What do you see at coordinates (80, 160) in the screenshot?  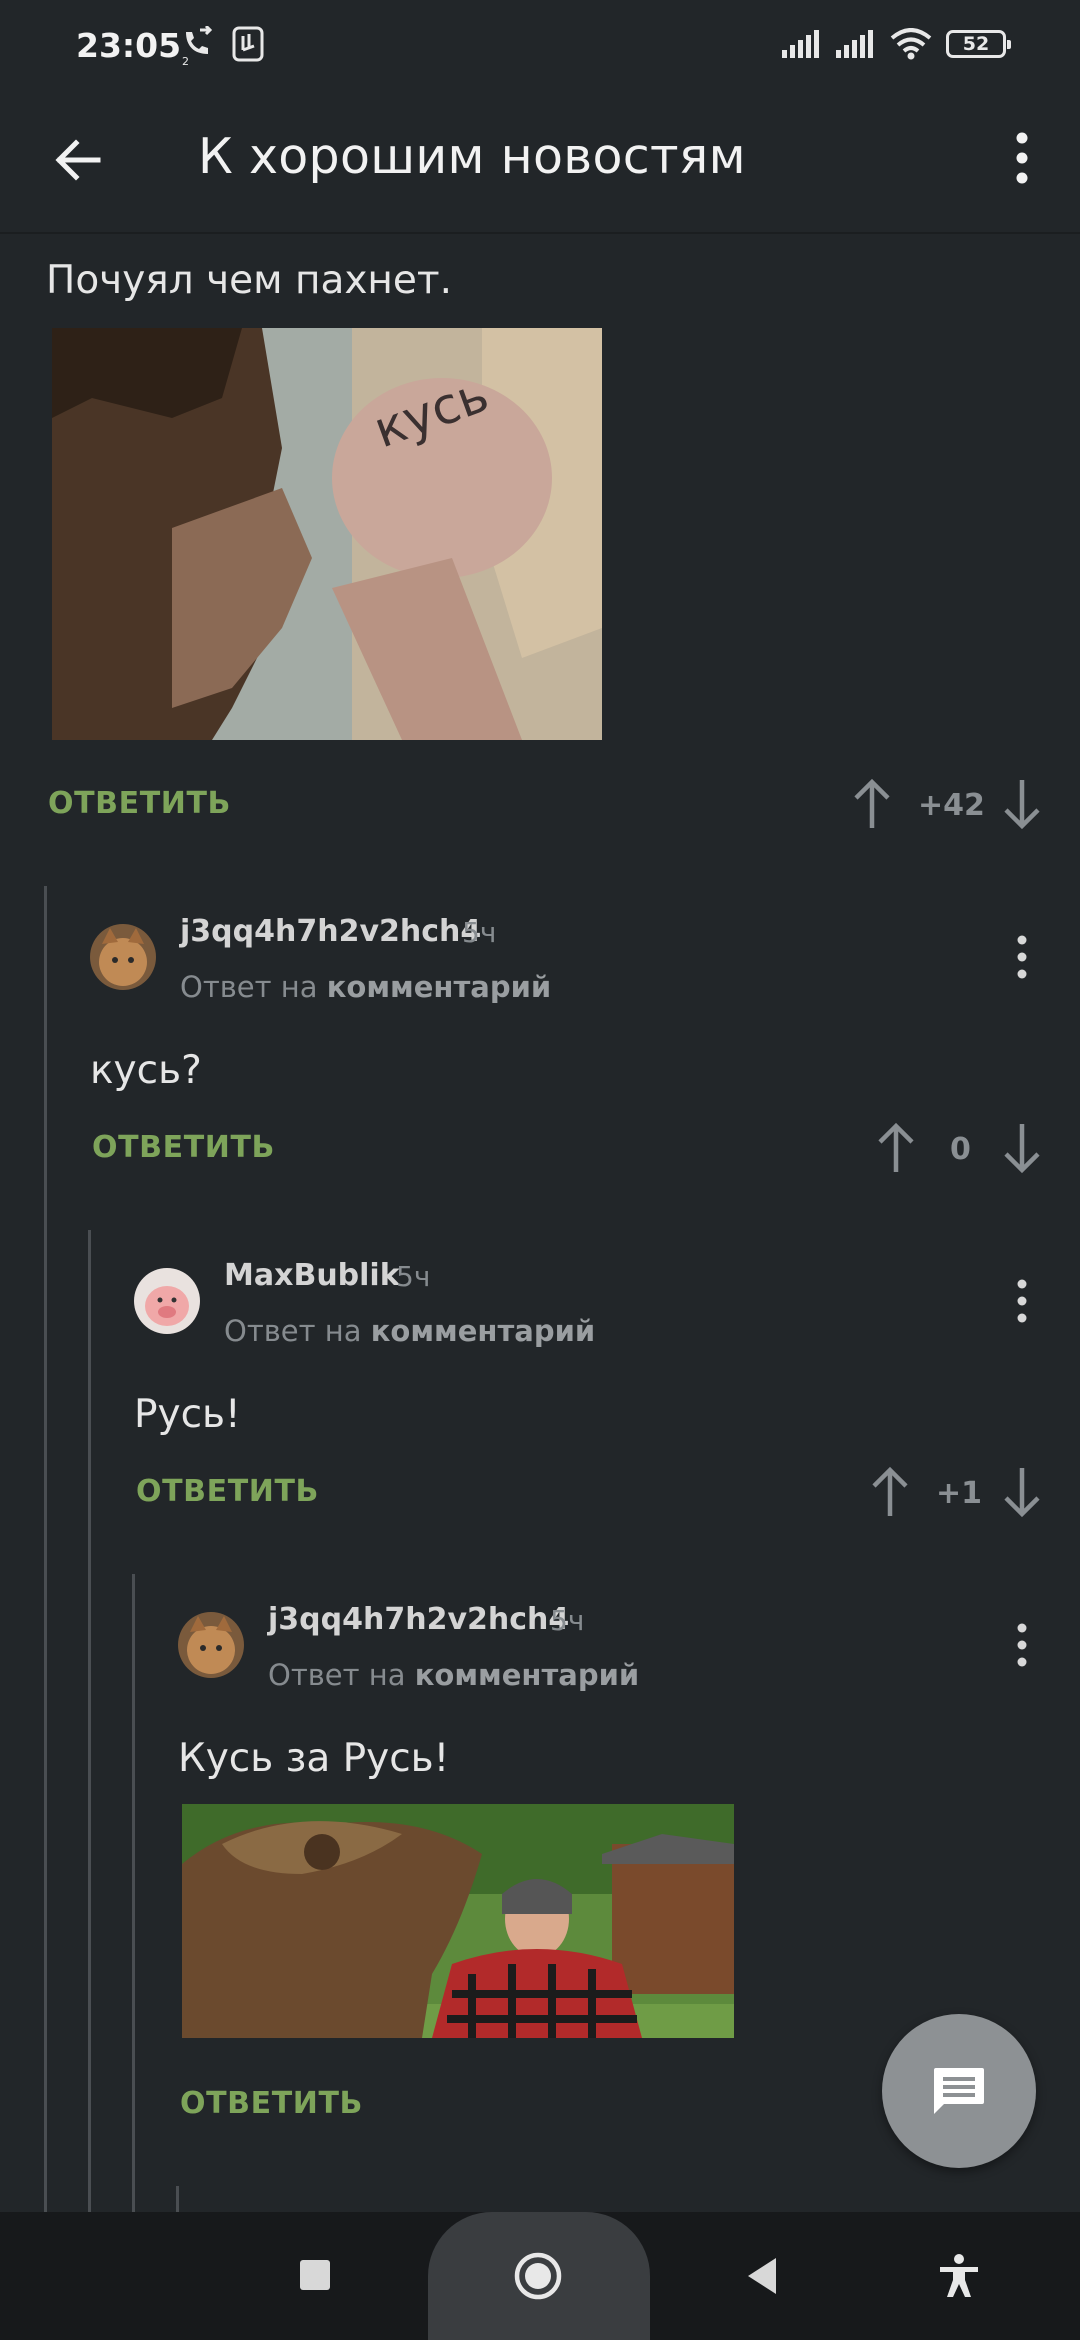 I see `arrow-back-icon` at bounding box center [80, 160].